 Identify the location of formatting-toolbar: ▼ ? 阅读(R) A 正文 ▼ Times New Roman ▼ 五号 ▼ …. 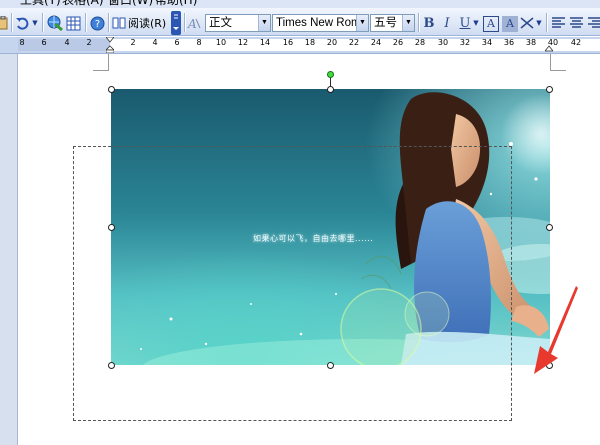
(300, 22).